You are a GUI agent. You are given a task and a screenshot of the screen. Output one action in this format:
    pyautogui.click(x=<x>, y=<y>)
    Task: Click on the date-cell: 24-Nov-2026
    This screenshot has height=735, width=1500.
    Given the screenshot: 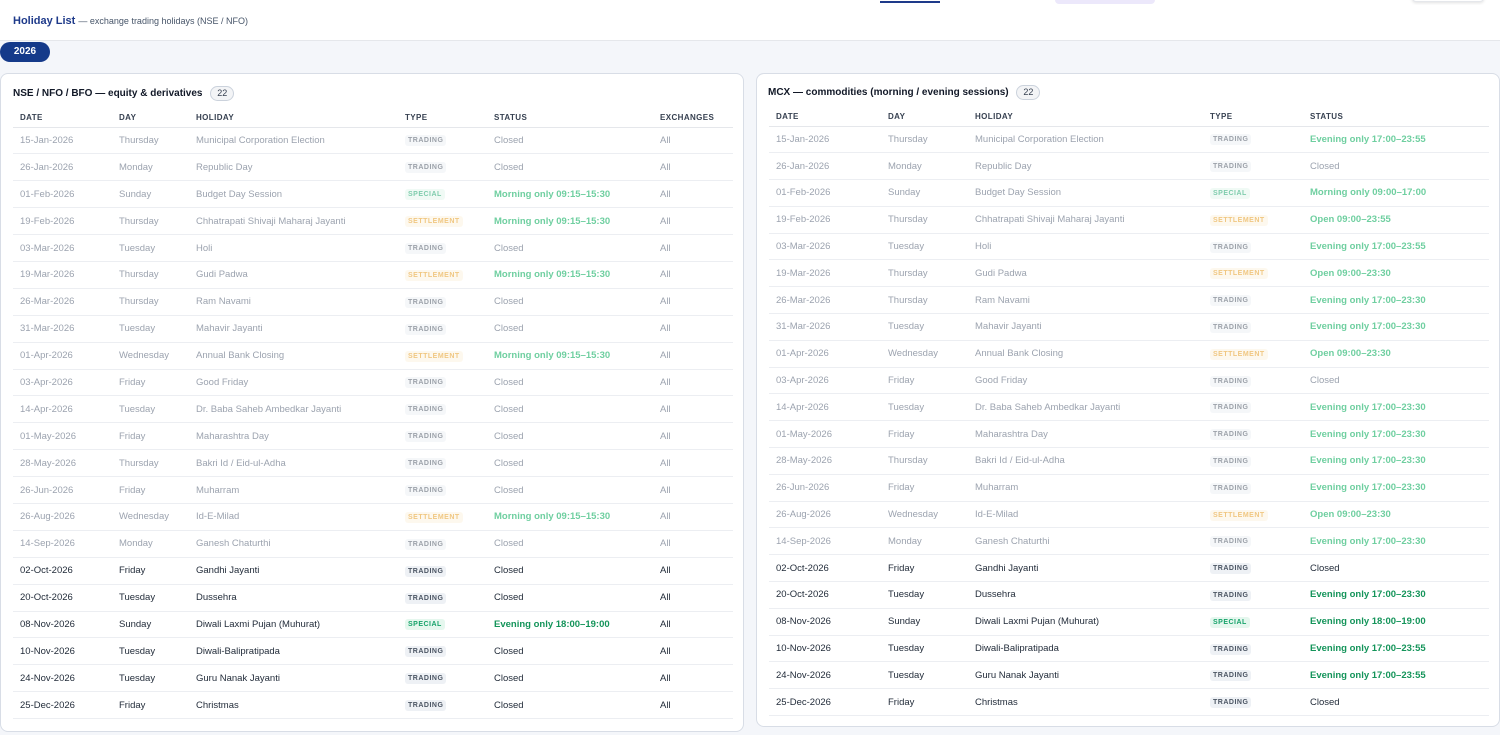 What is the action you would take?
    pyautogui.click(x=62, y=678)
    